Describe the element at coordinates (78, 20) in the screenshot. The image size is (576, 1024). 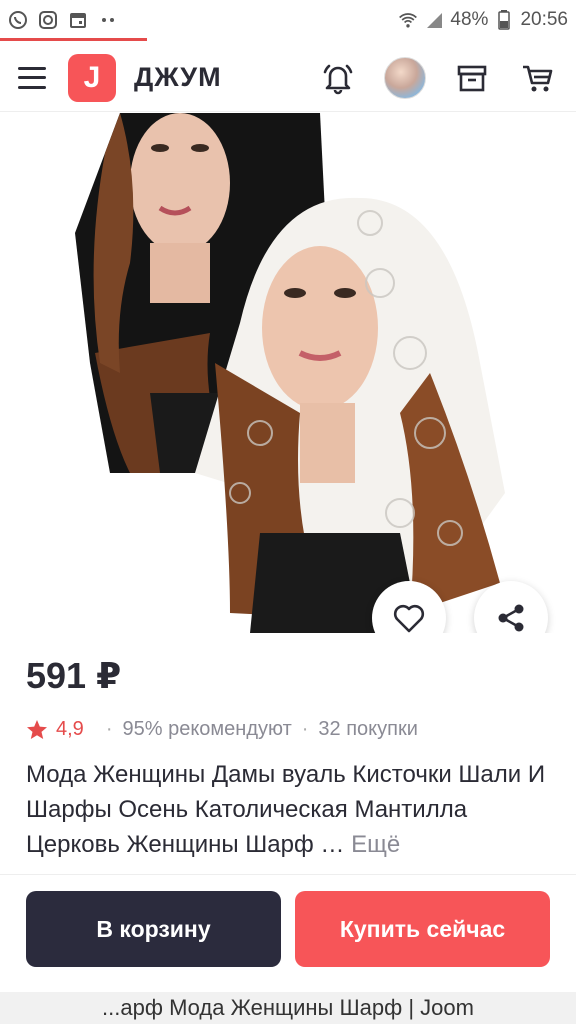
I see `calendar-icon` at that location.